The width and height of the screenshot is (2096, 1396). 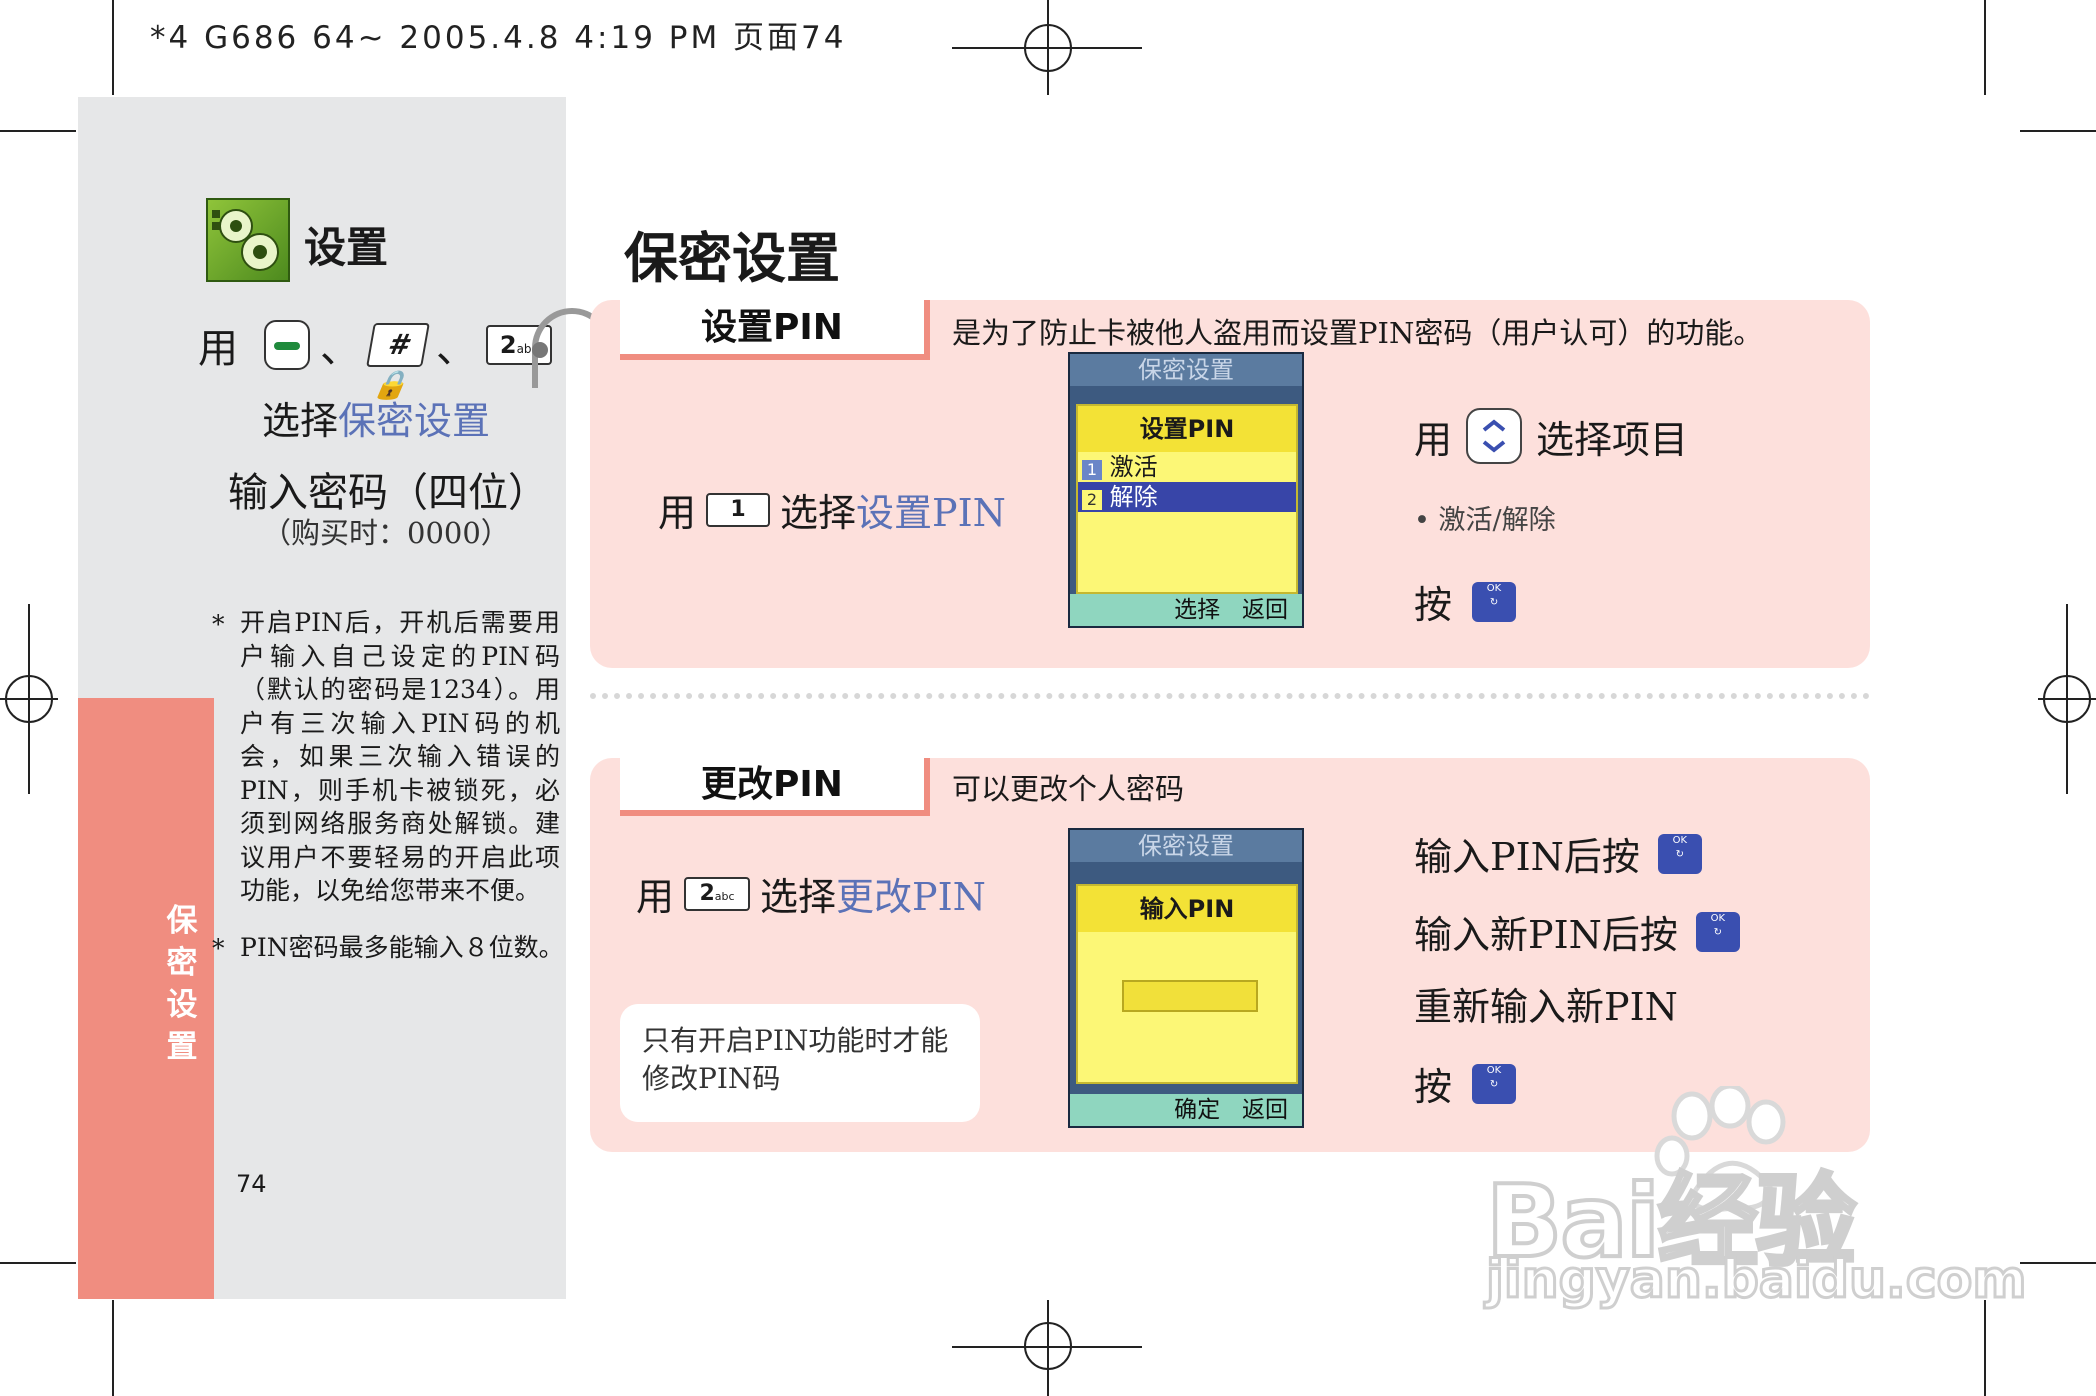 I want to click on activate-option-line: • 激活/解除, so click(x=1485, y=520).